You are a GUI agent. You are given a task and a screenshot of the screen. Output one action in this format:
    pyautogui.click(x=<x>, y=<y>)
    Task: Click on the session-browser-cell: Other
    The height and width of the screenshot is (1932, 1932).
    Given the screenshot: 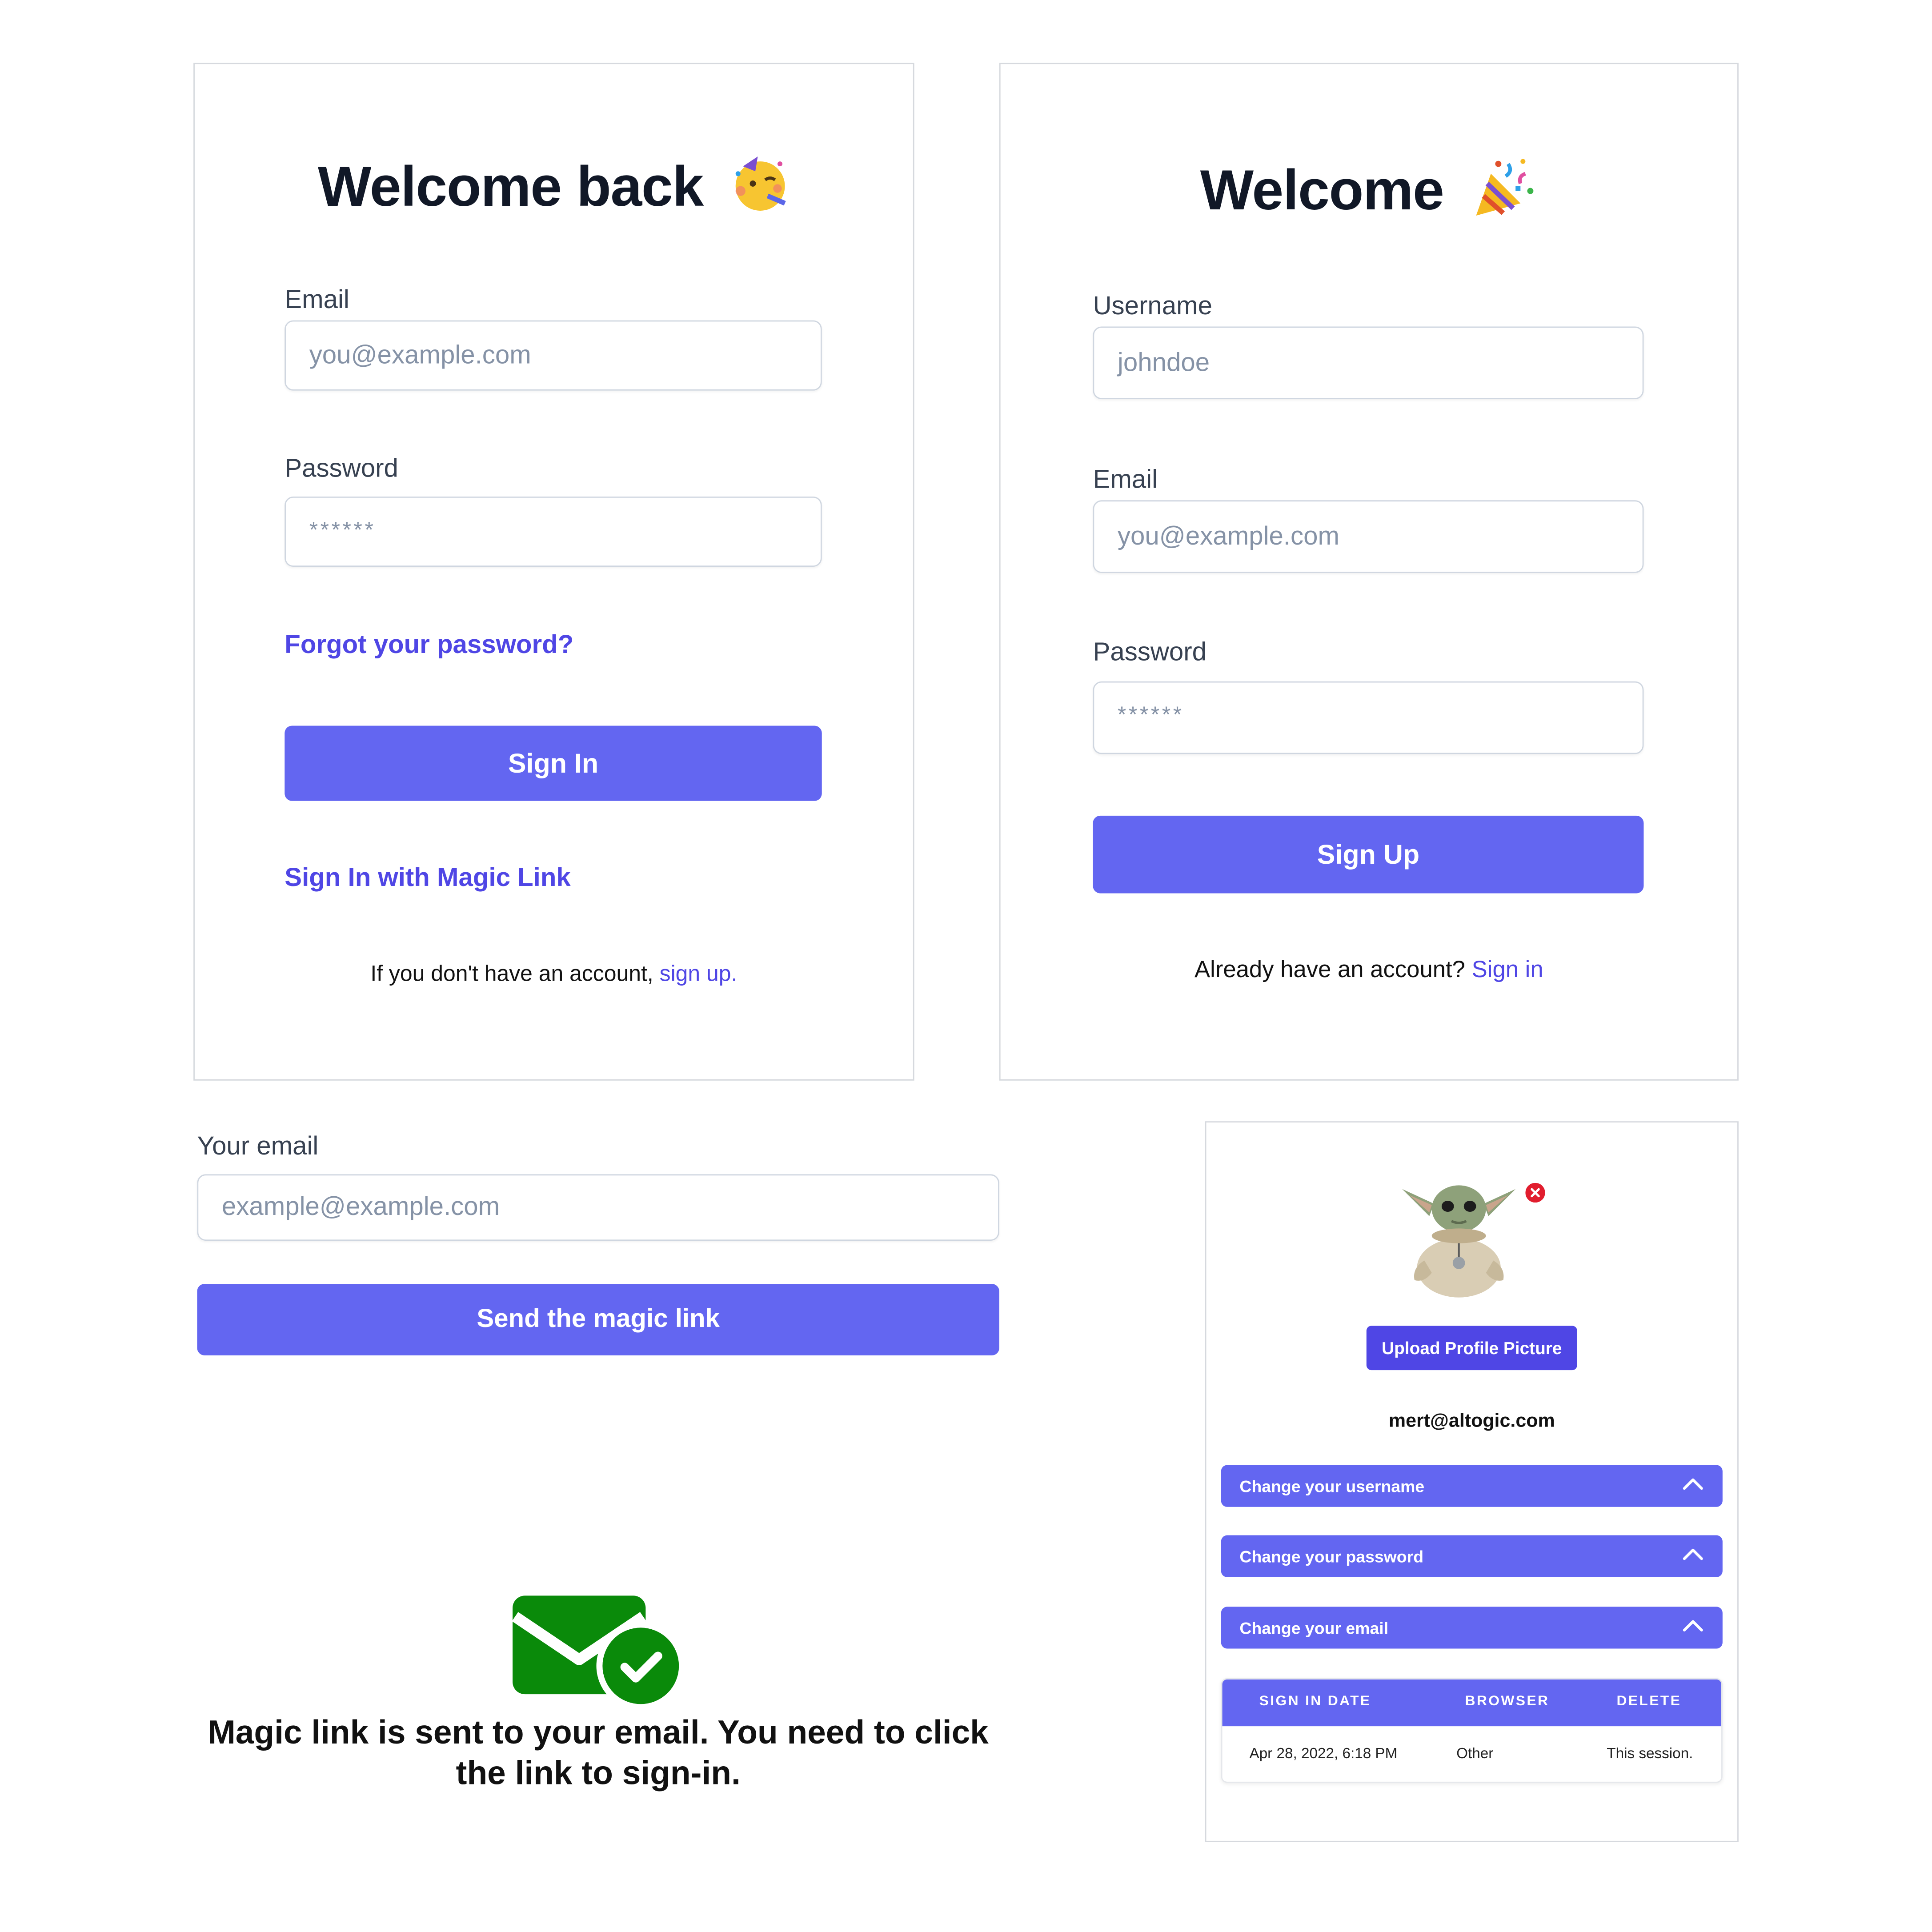 What is the action you would take?
    pyautogui.click(x=1475, y=1753)
    